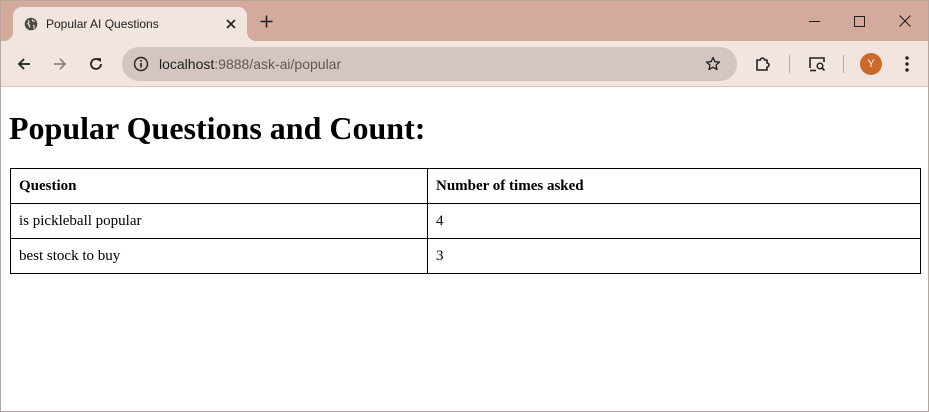 The height and width of the screenshot is (412, 929). What do you see at coordinates (219, 186) in the screenshot?
I see `column-header-question: Question` at bounding box center [219, 186].